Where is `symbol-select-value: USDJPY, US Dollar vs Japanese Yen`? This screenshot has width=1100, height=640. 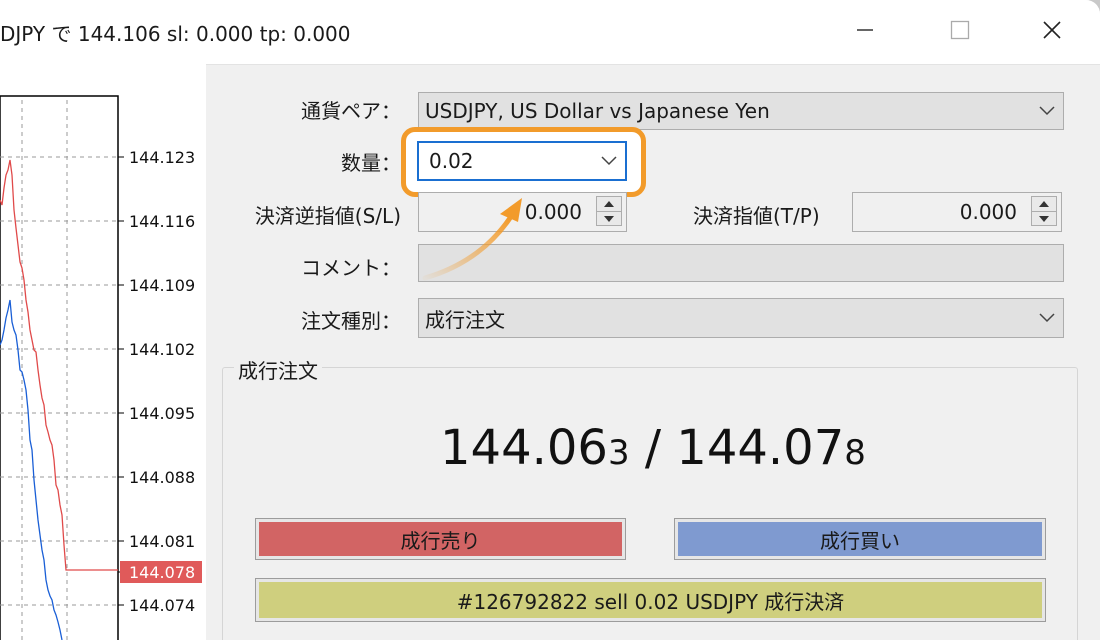
symbol-select-value: USDJPY, US Dollar vs Japanese Yen is located at coordinates (597, 111).